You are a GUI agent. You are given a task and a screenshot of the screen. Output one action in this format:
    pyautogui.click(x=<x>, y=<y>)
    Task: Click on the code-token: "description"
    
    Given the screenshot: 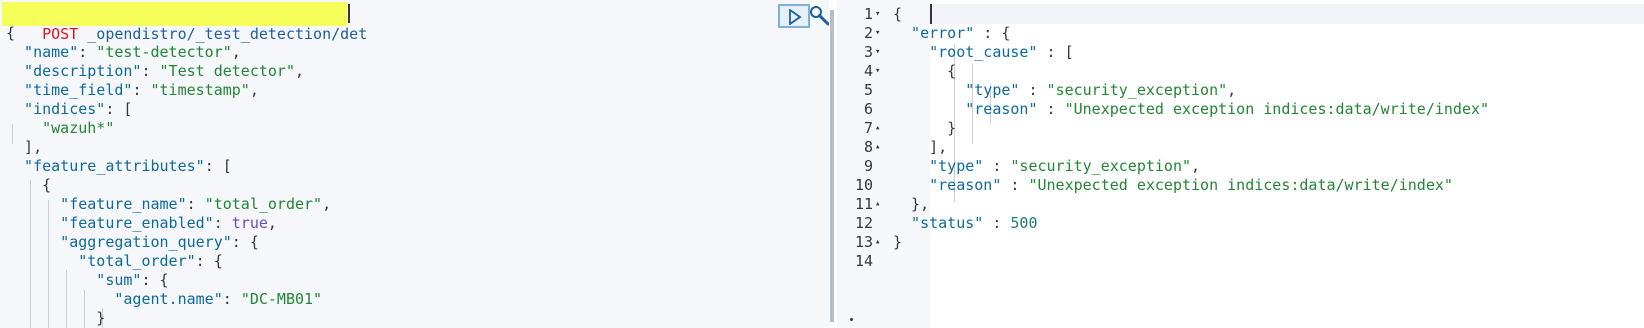 What is the action you would take?
    pyautogui.click(x=74, y=71)
    